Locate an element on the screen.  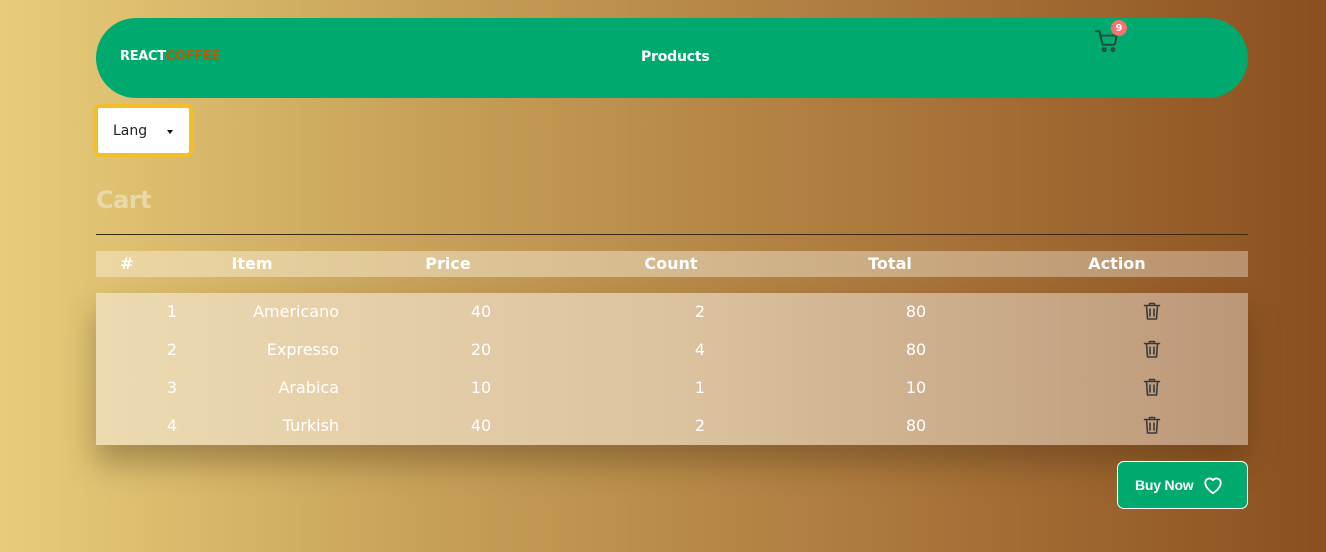
brand-text-react: REACT is located at coordinates (143, 56).